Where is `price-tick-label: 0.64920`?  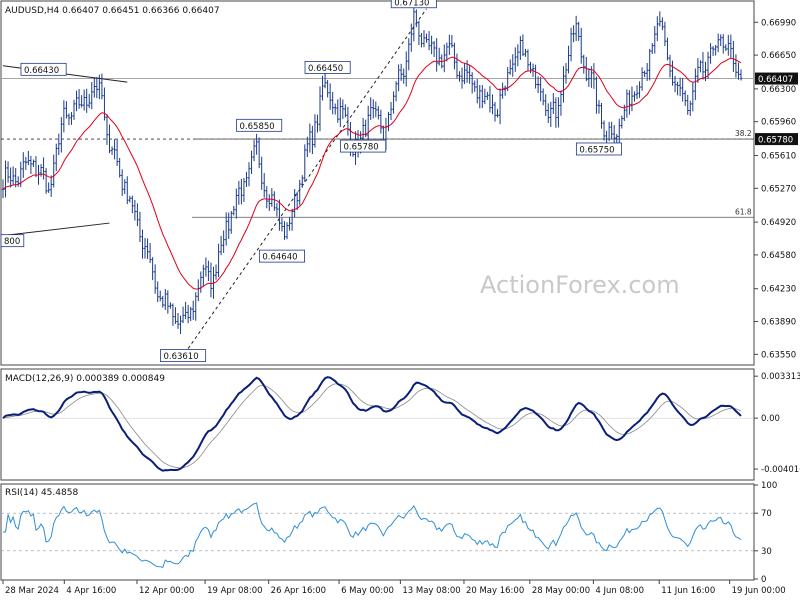
price-tick-label: 0.64920 is located at coordinates (778, 223).